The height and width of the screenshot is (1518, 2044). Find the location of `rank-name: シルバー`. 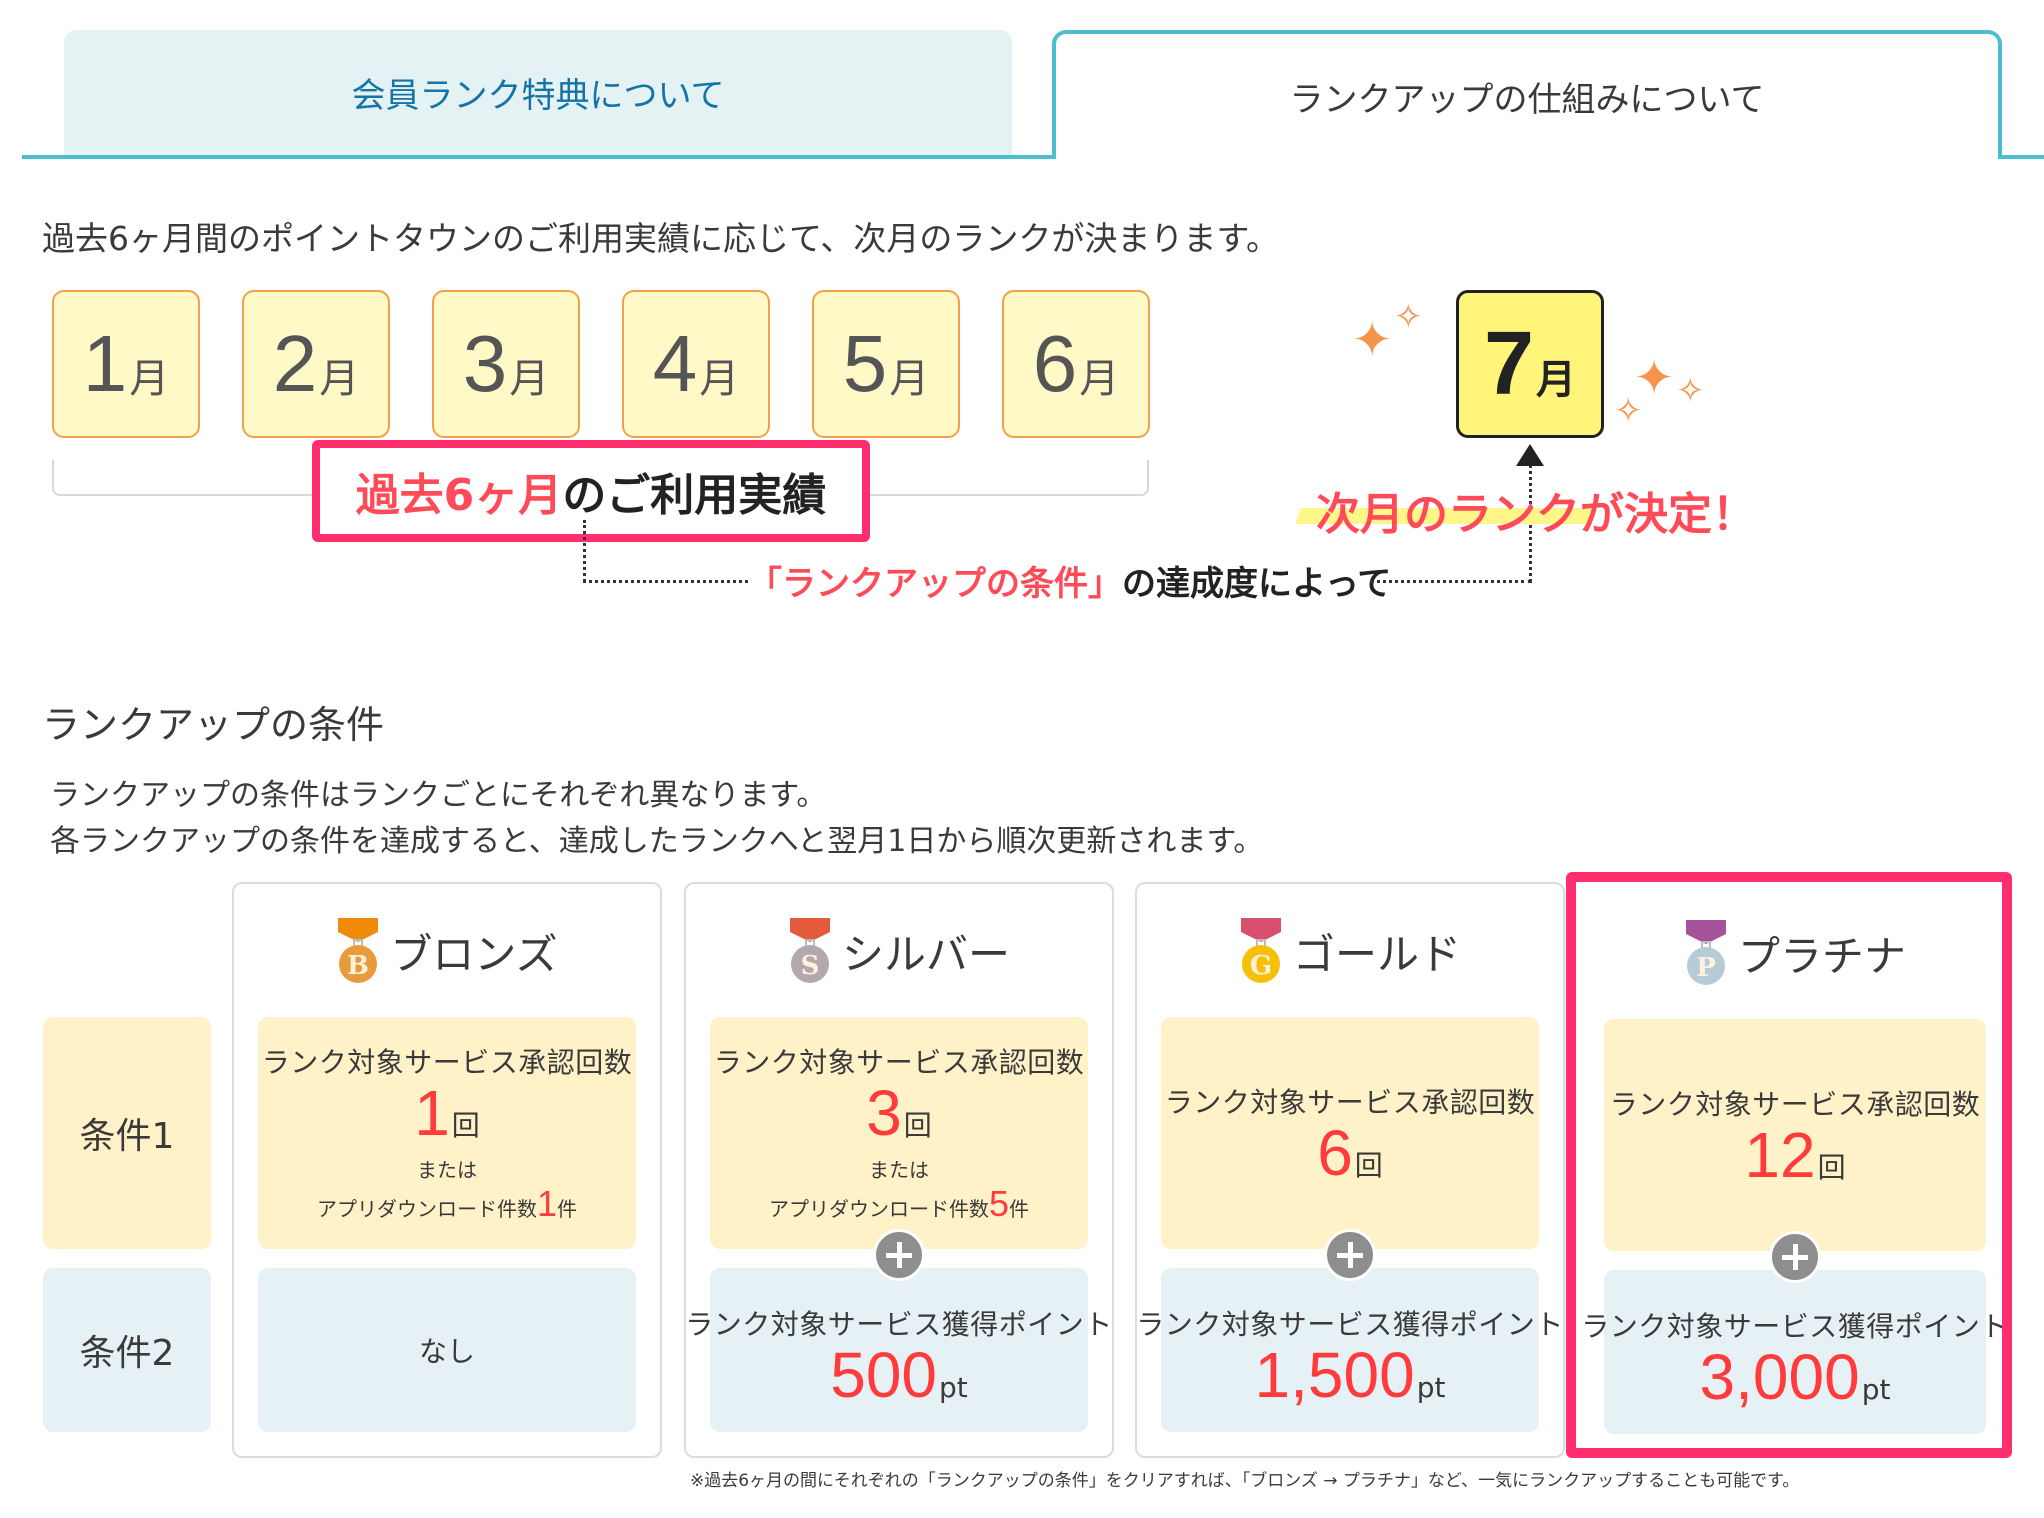

rank-name: シルバー is located at coordinates (925, 954).